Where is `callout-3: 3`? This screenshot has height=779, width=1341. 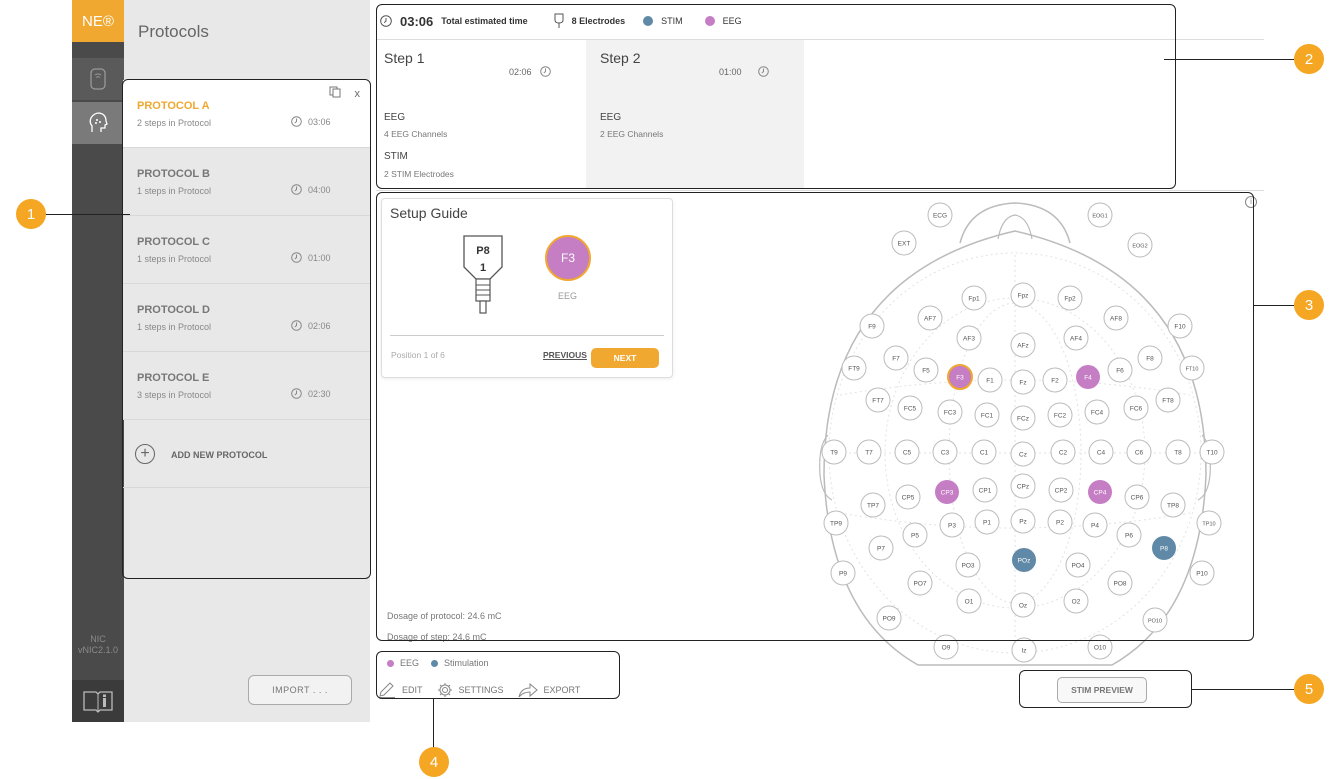
callout-3: 3 is located at coordinates (1309, 305).